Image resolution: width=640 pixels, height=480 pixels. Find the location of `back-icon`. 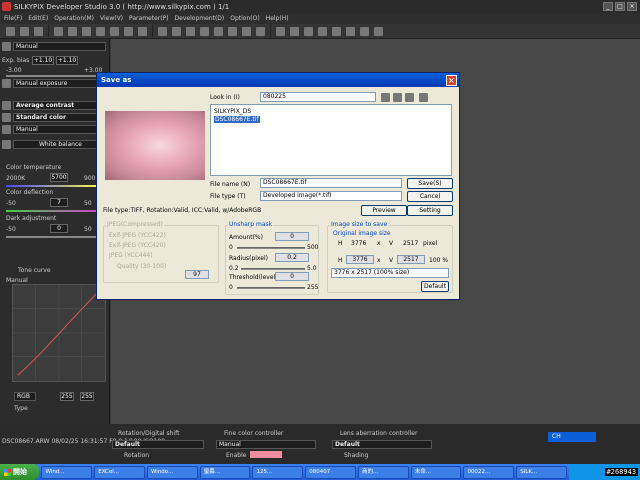

back-icon is located at coordinates (385, 97).